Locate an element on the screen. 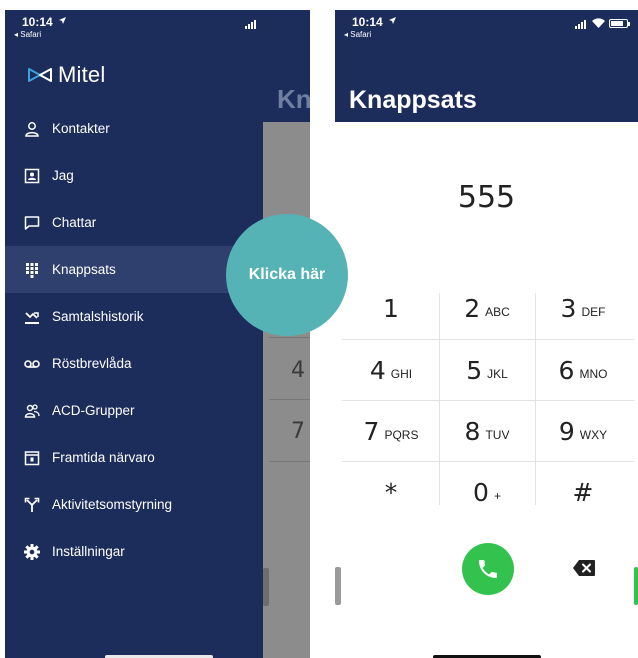  person-icon is located at coordinates (32, 129).